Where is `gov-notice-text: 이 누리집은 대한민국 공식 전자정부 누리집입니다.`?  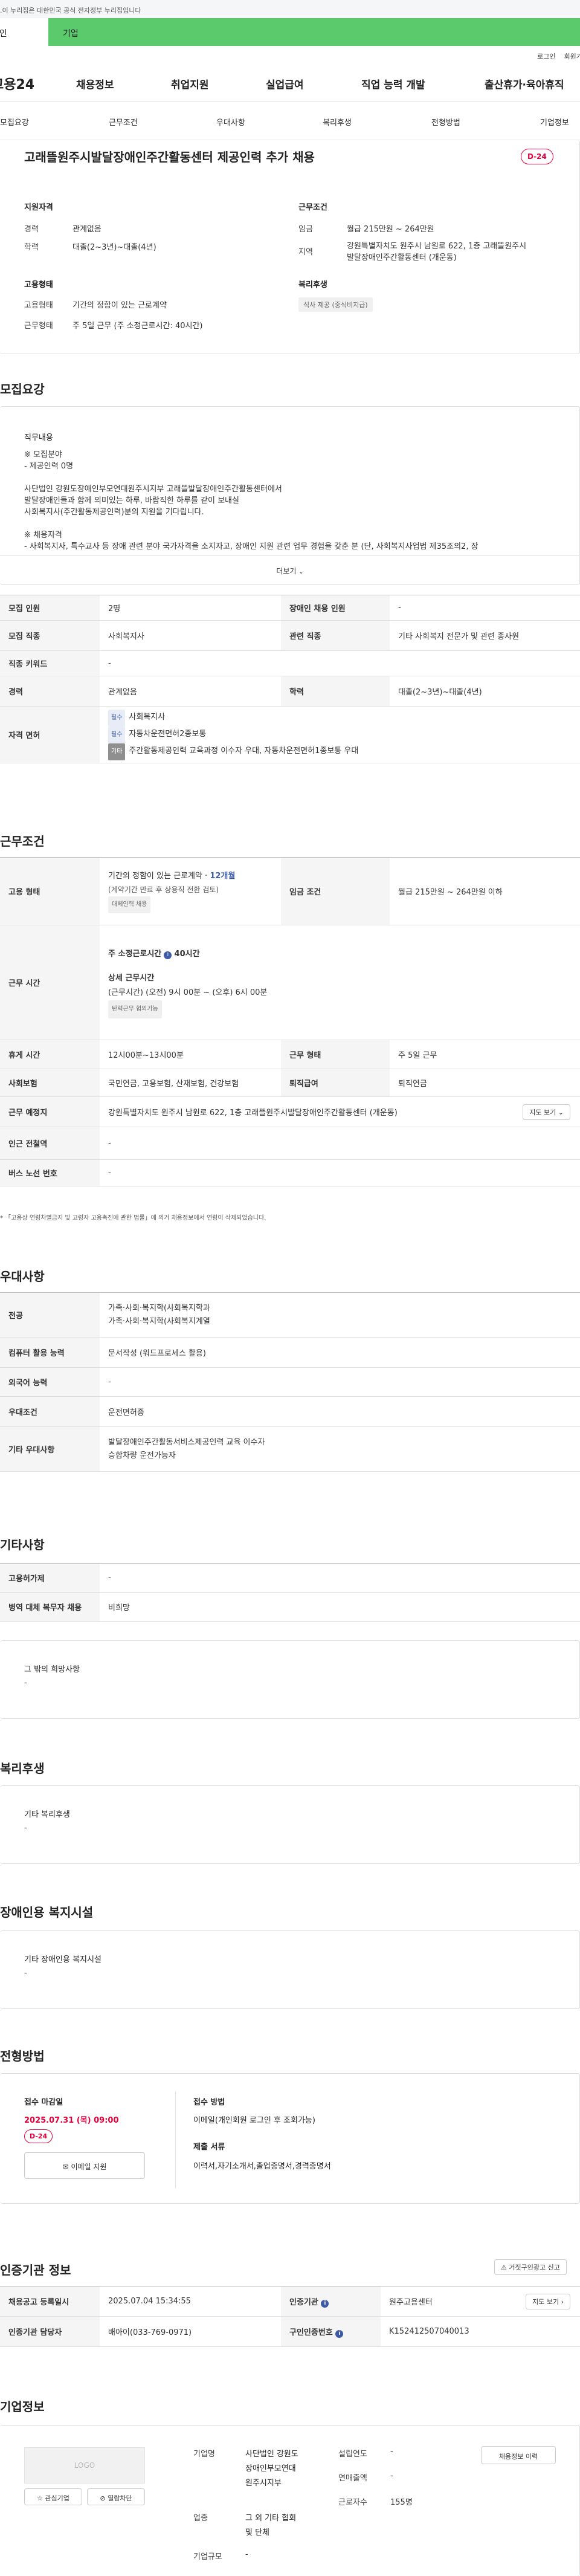 gov-notice-text: 이 누리집은 대한민국 공식 전자정부 누리집입니다. is located at coordinates (70, 11).